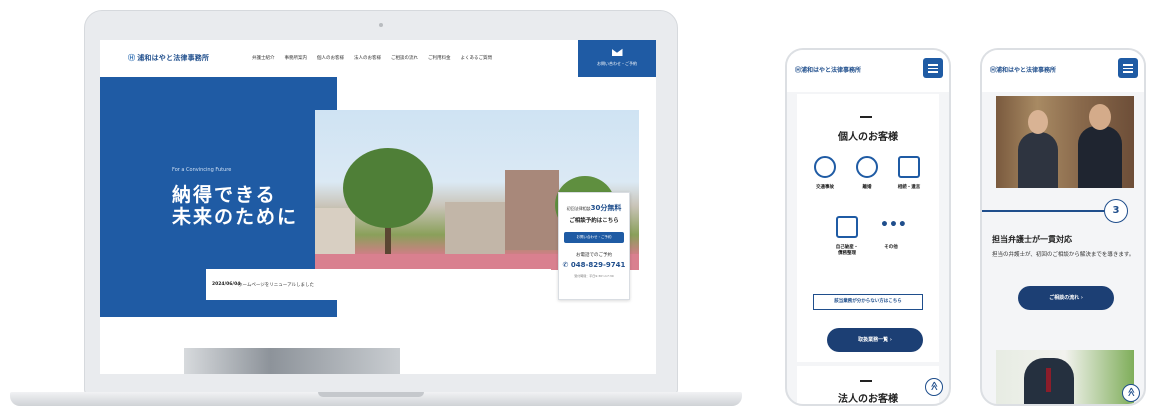 Image resolution: width=1156 pixels, height=408 pixels. I want to click on logo-mark-icon: Ⓗ, so click(132, 58).